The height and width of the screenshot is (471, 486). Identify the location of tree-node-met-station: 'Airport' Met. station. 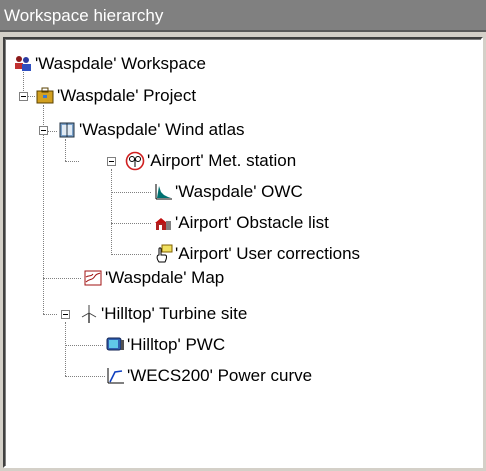
(210, 161).